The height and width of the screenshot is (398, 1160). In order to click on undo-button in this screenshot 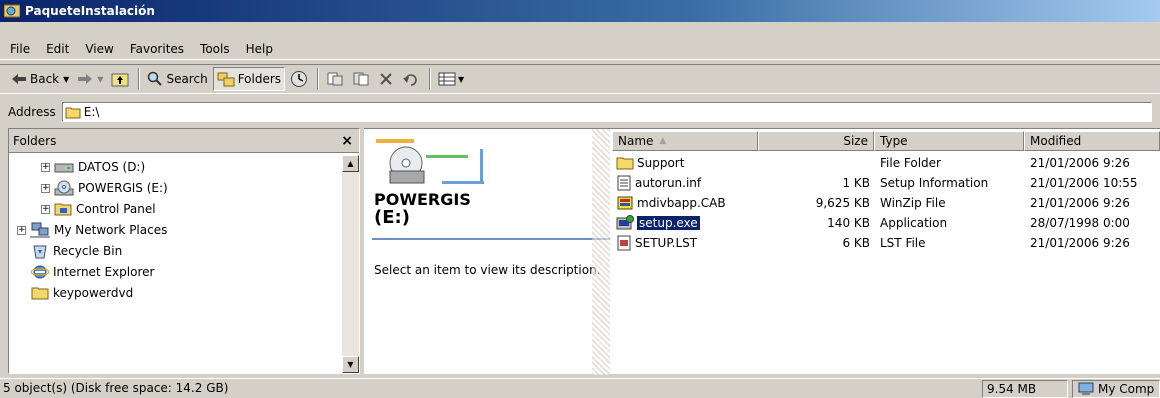, I will do `click(411, 79)`.